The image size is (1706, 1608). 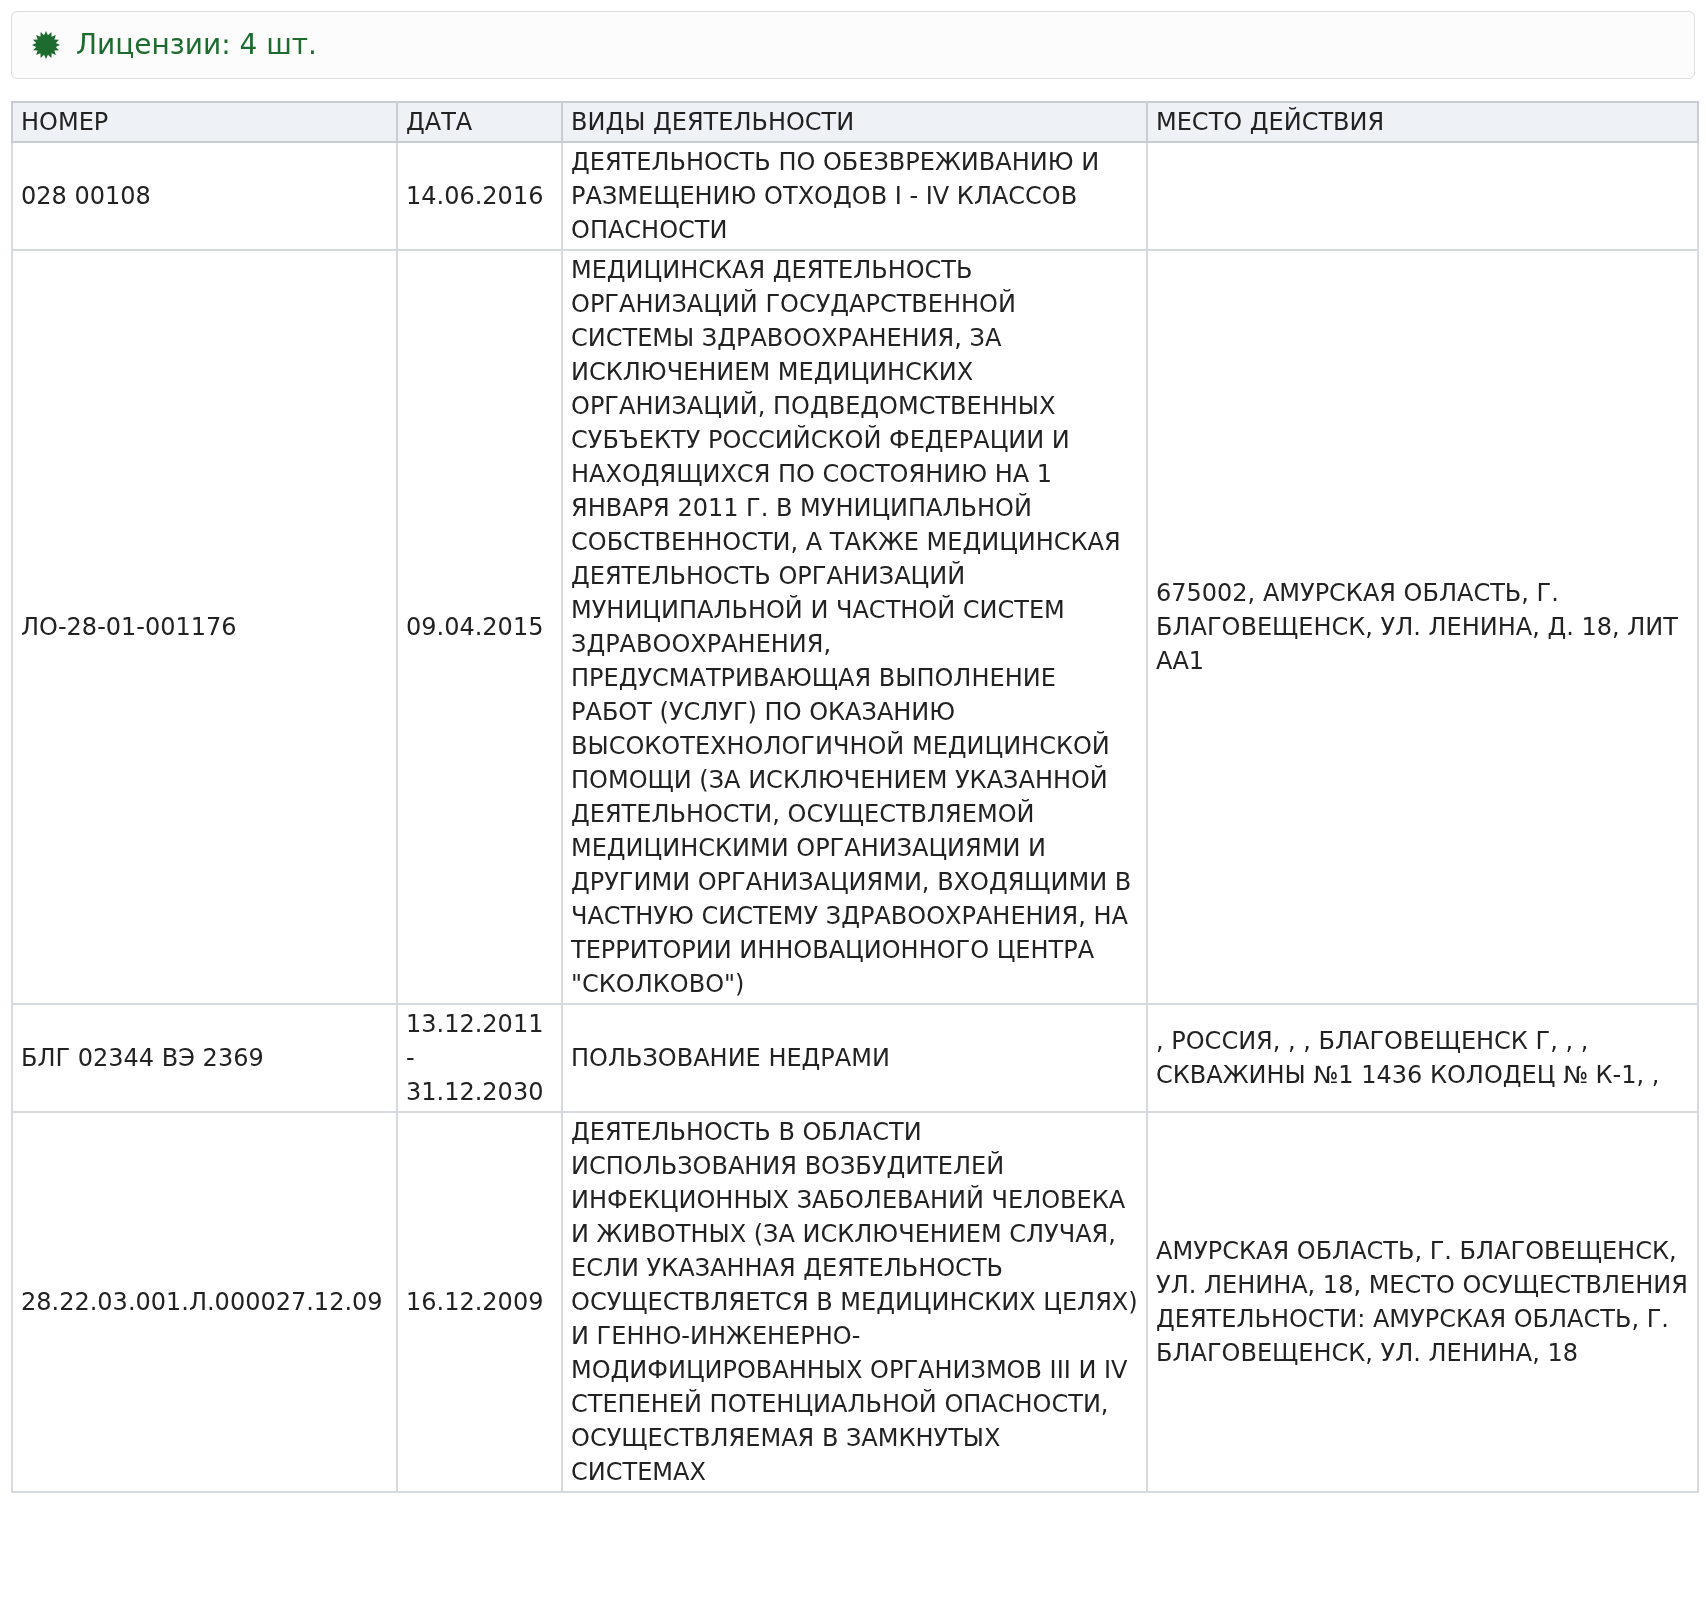 What do you see at coordinates (475, 196) in the screenshot?
I see `table-cell: 14.06.2016` at bounding box center [475, 196].